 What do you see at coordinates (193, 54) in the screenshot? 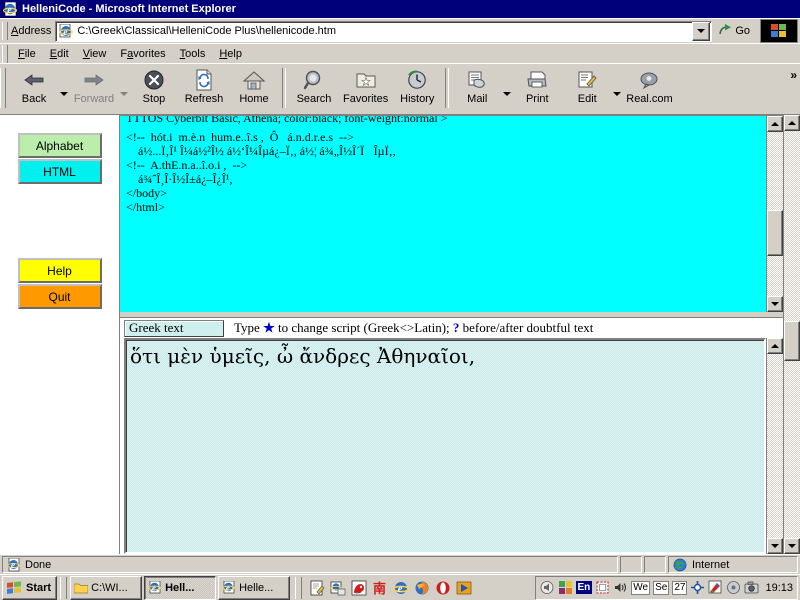
I see `menu-item-tools: Tools` at bounding box center [193, 54].